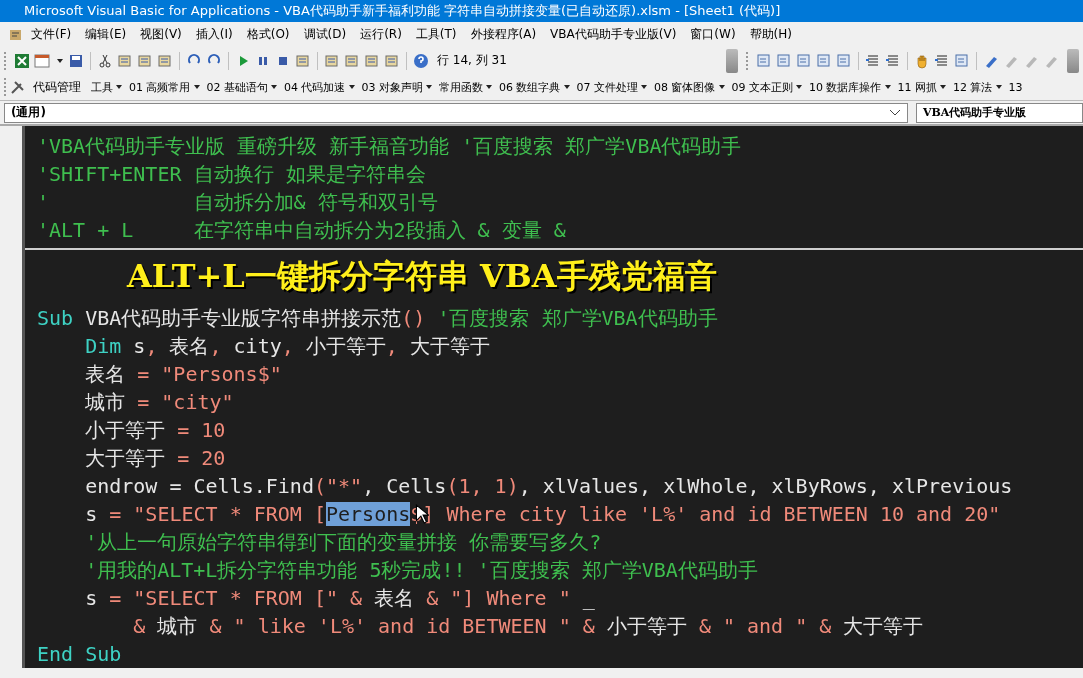 The image size is (1083, 678). Describe the element at coordinates (106, 35) in the screenshot. I see `menu-item: 编辑(E)` at that location.